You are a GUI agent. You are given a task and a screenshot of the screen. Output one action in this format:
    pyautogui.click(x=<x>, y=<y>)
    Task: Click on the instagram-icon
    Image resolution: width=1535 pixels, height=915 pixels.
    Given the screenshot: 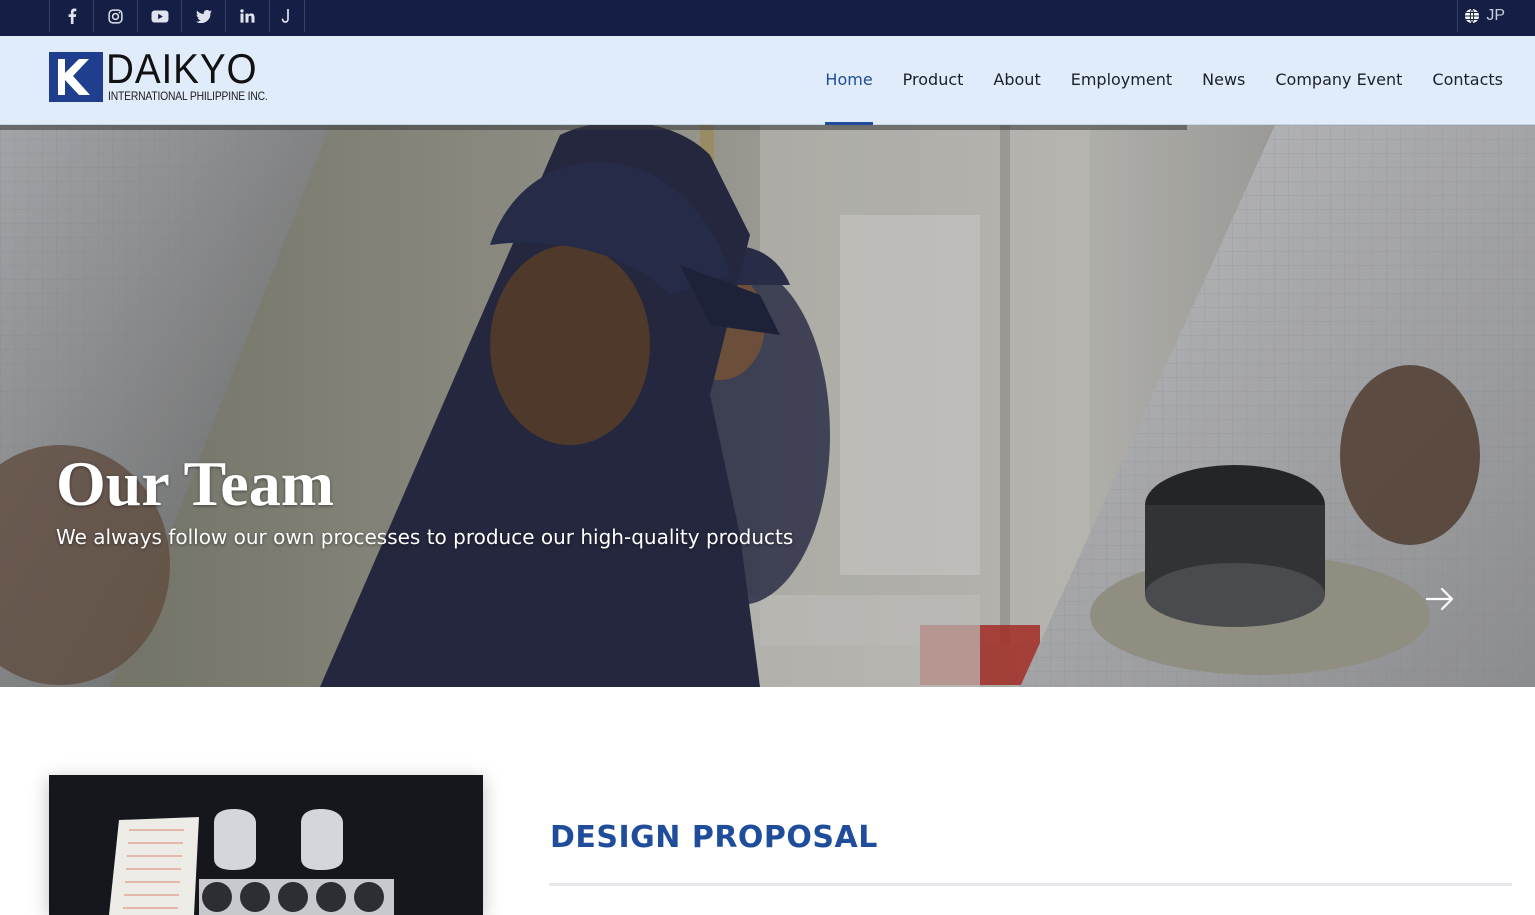 What is the action you would take?
    pyautogui.click(x=115, y=16)
    